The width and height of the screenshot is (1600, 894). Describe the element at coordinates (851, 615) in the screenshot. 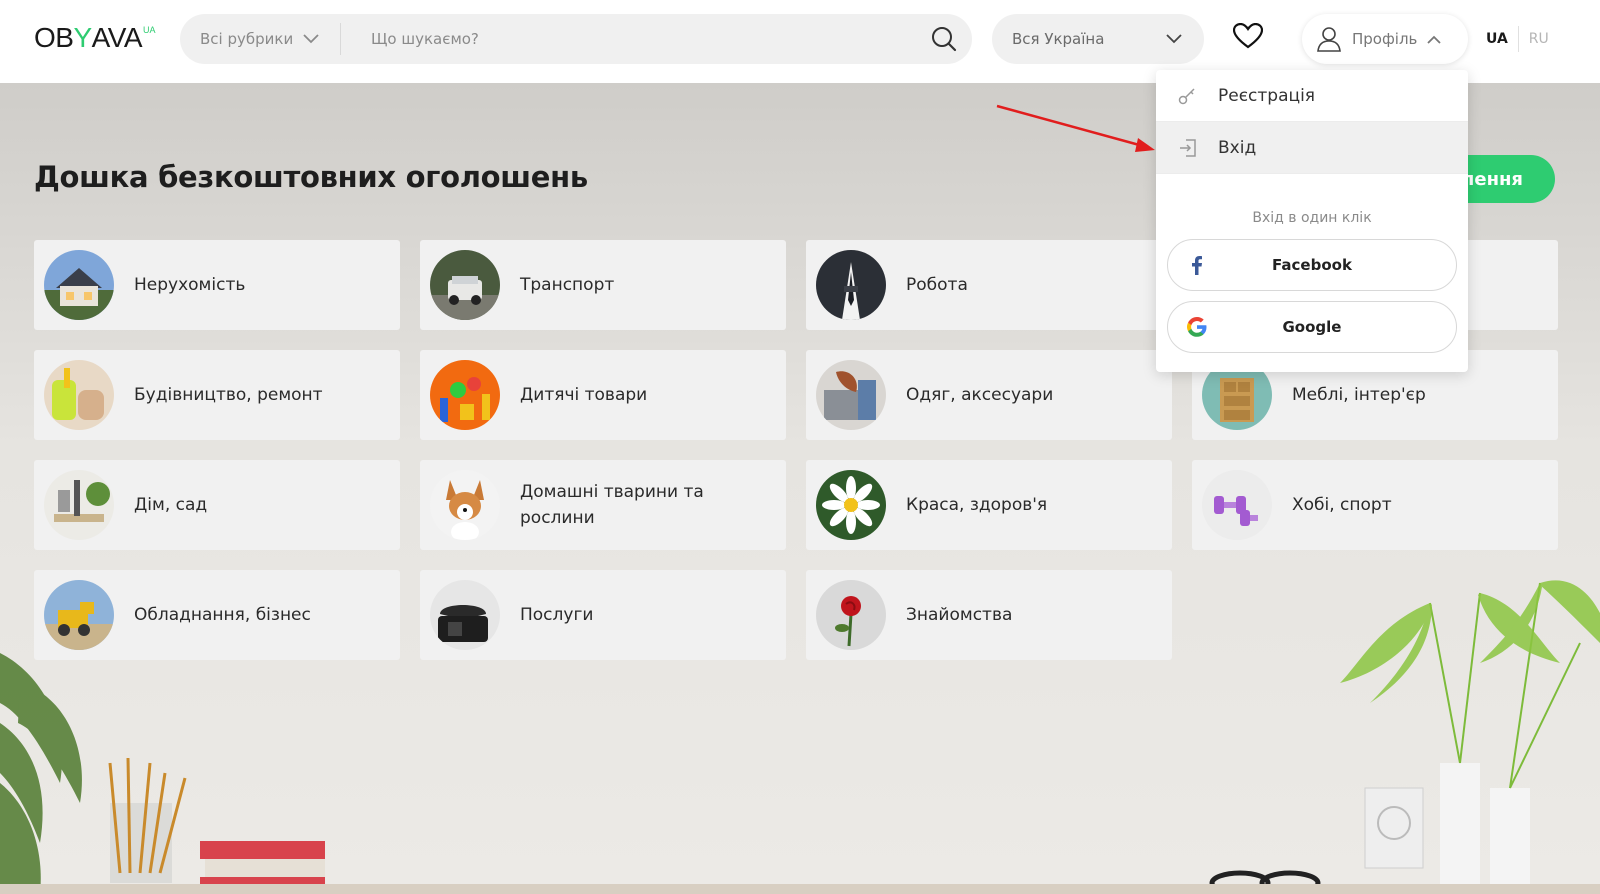

I see `rose-photo-icon` at that location.